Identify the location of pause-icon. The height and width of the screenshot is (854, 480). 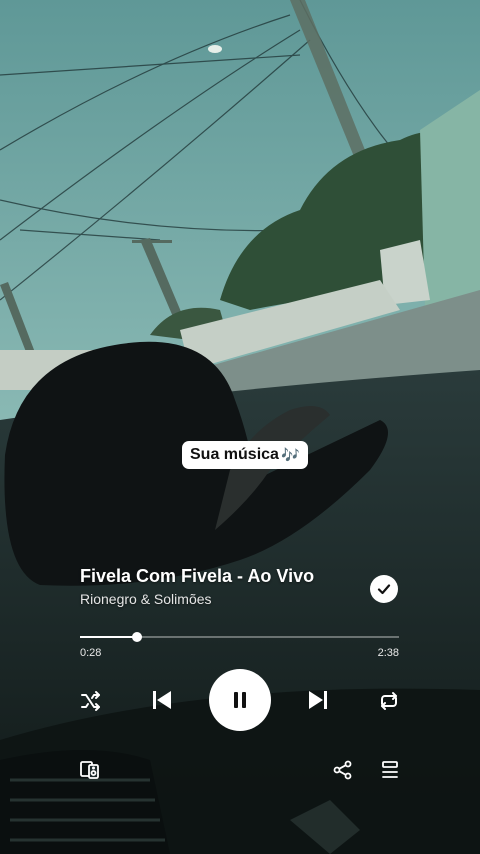
(240, 700).